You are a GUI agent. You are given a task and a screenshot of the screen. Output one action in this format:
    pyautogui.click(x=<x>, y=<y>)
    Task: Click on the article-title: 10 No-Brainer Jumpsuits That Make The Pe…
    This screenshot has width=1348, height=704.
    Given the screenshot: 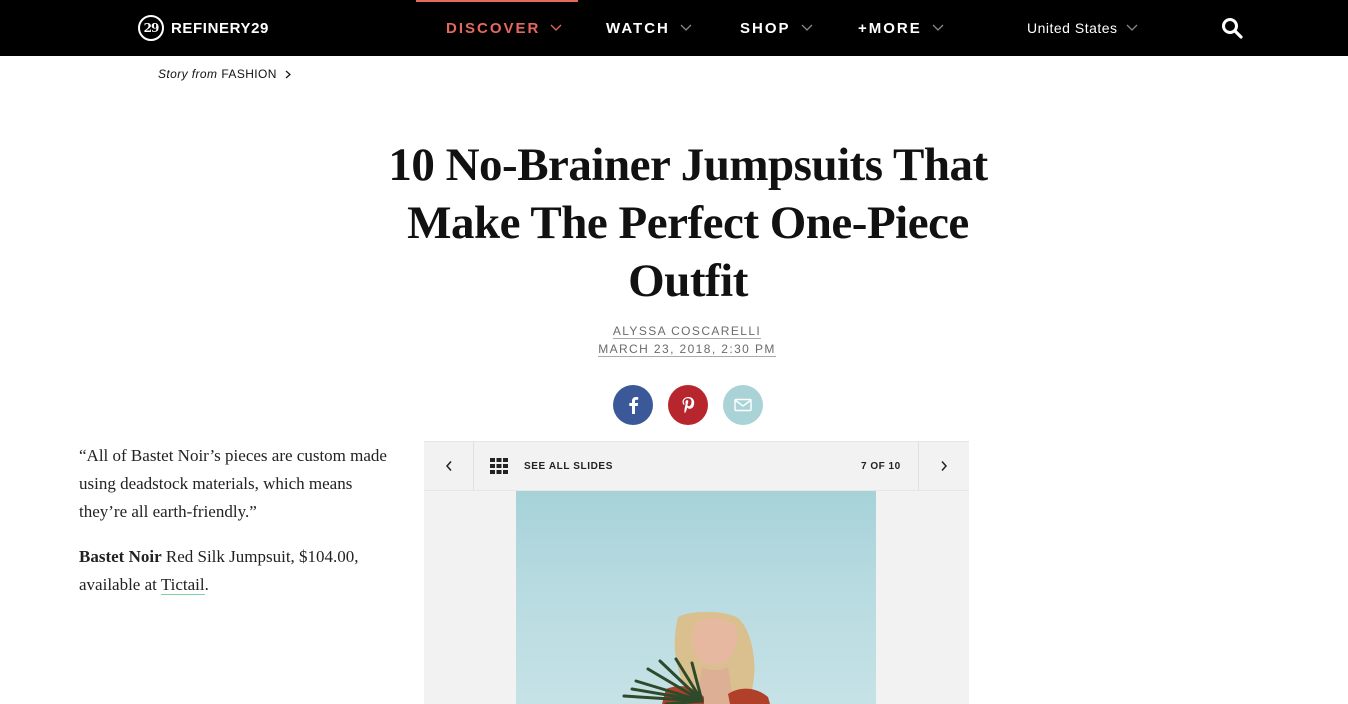 What is the action you would take?
    pyautogui.click(x=688, y=223)
    